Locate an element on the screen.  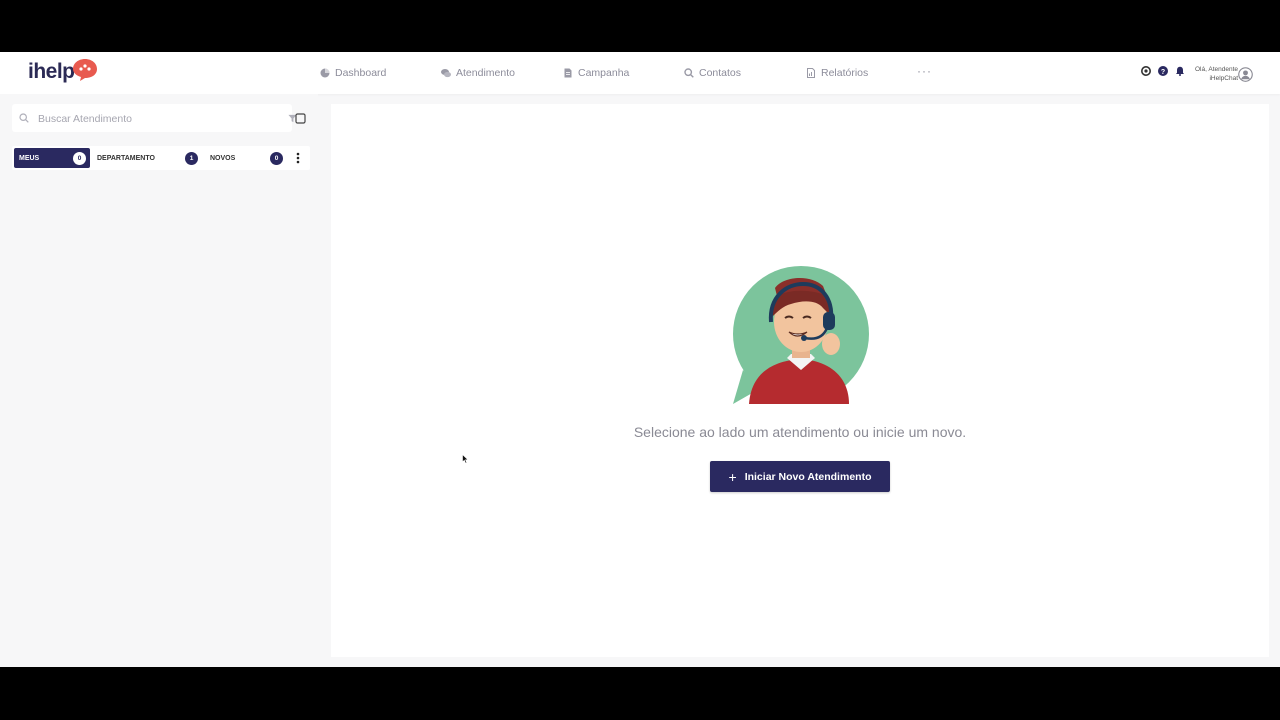
user-info: Olá, Atendente iHelpChat is located at coordinates (1215, 74).